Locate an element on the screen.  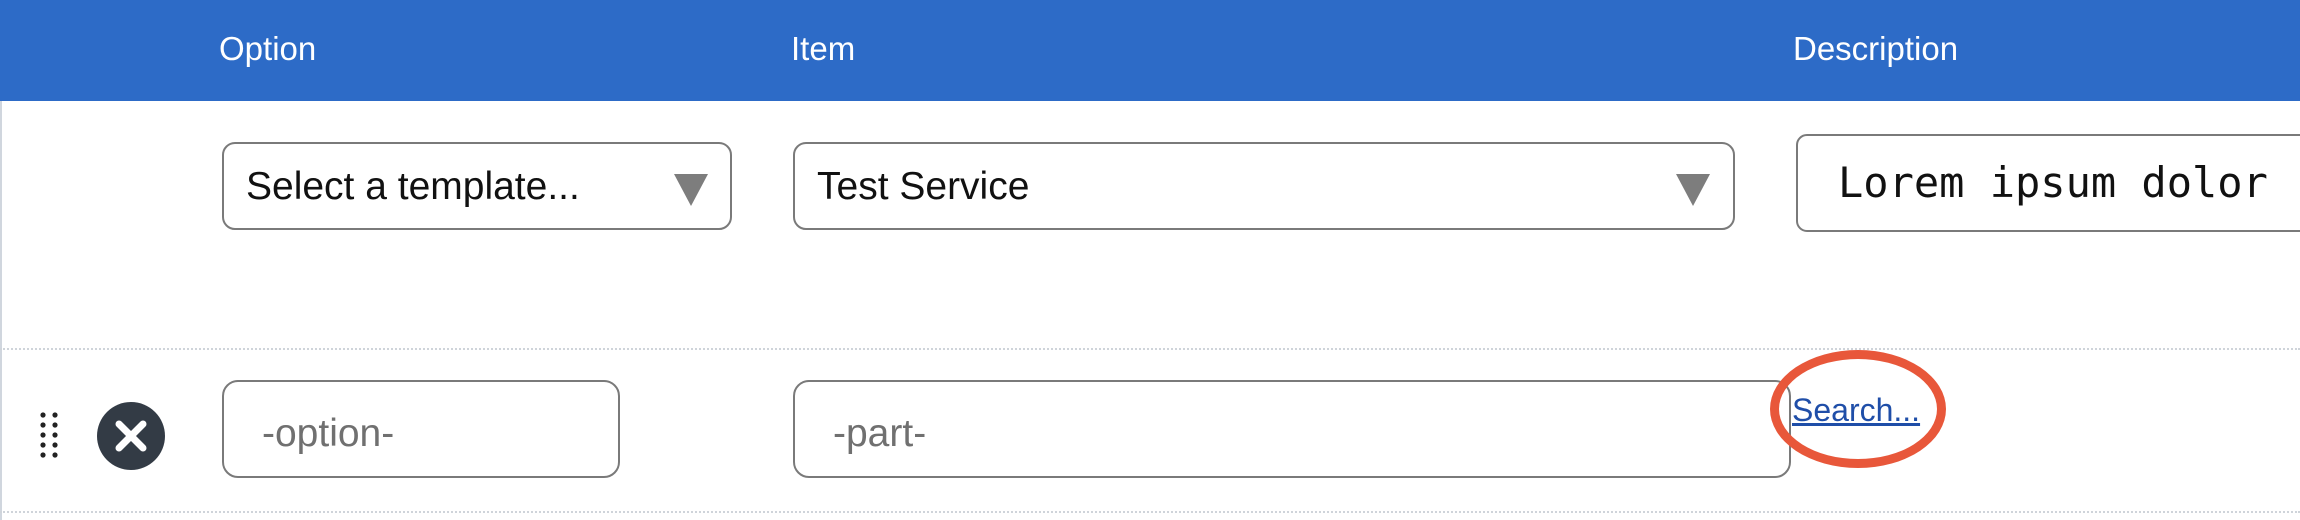
drag-handle-icon is located at coordinates (50, 434).